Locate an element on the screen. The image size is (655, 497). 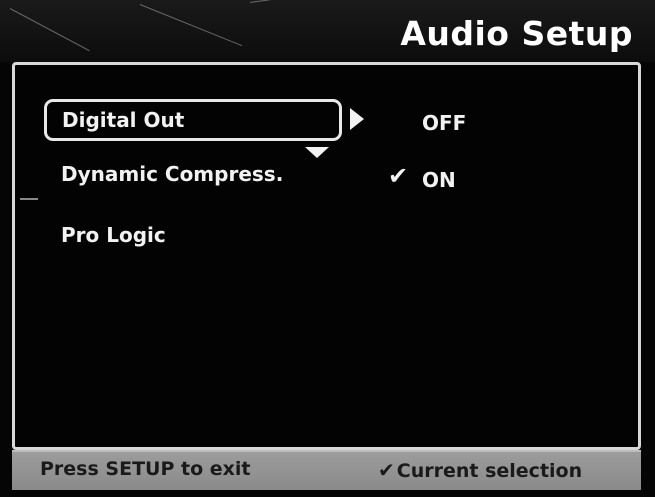
exit-hint: Press SETUP to exit is located at coordinates (145, 469).